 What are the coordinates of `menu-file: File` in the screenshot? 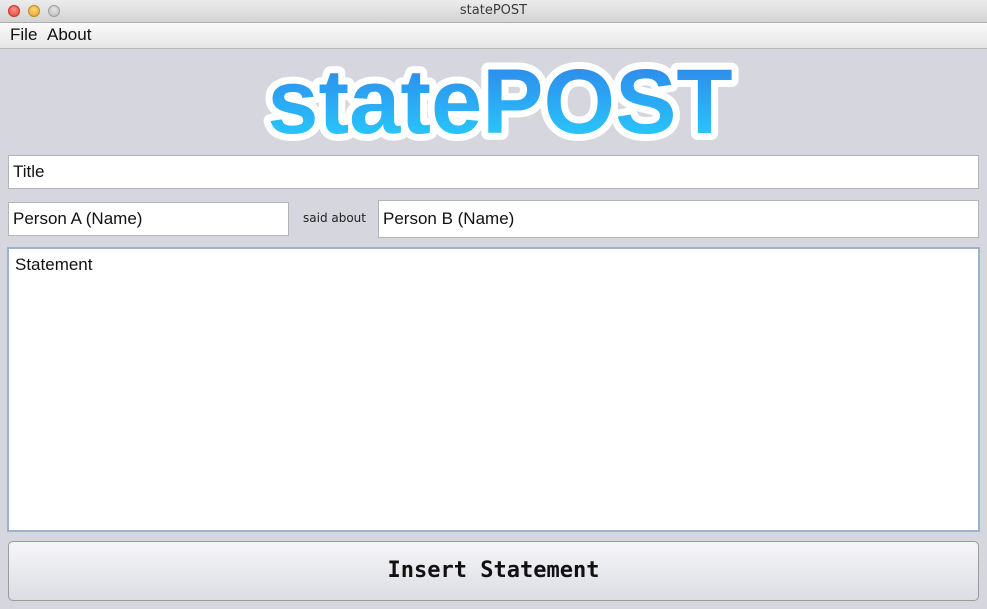 It's located at (23, 35).